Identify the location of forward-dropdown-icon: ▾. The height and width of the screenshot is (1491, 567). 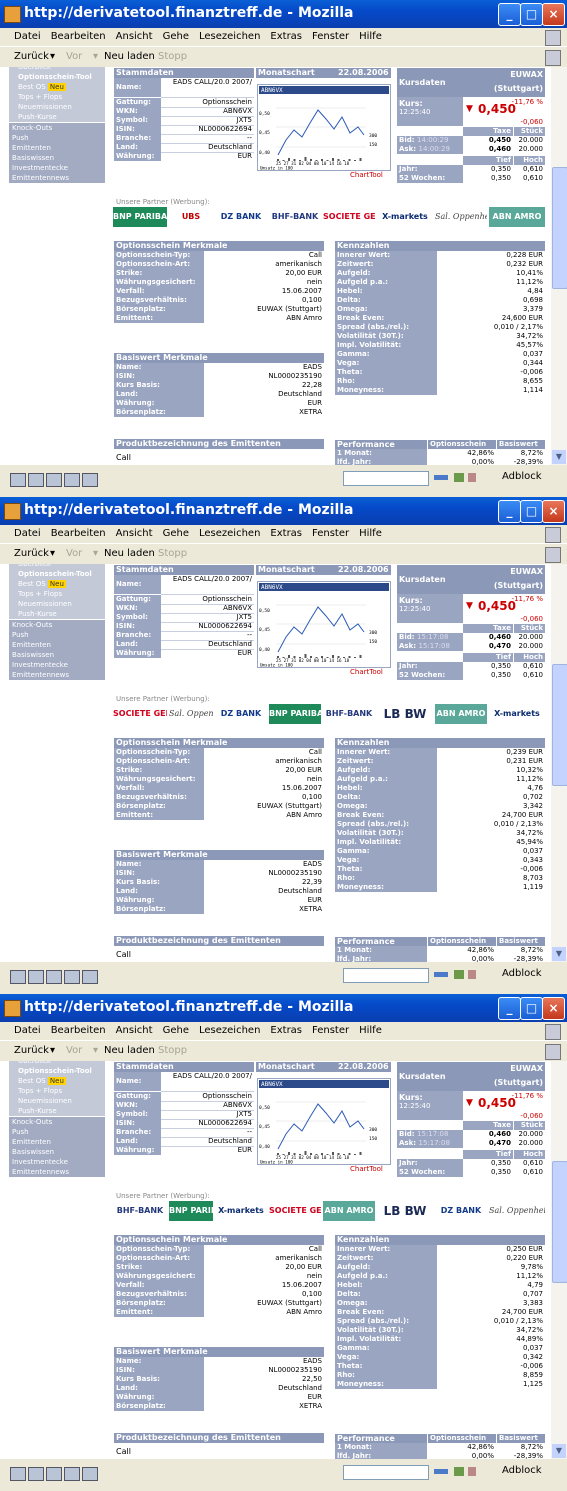
(95, 554).